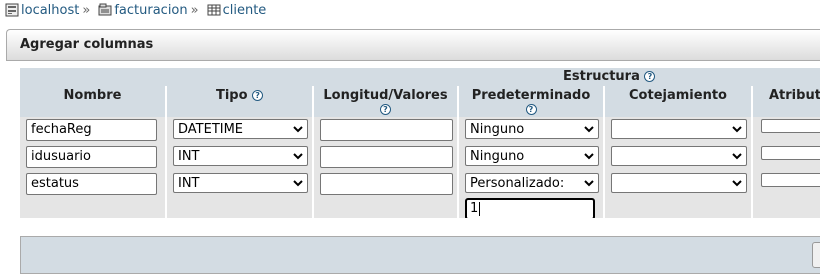  What do you see at coordinates (480, 209) in the screenshot?
I see `text-caret` at bounding box center [480, 209].